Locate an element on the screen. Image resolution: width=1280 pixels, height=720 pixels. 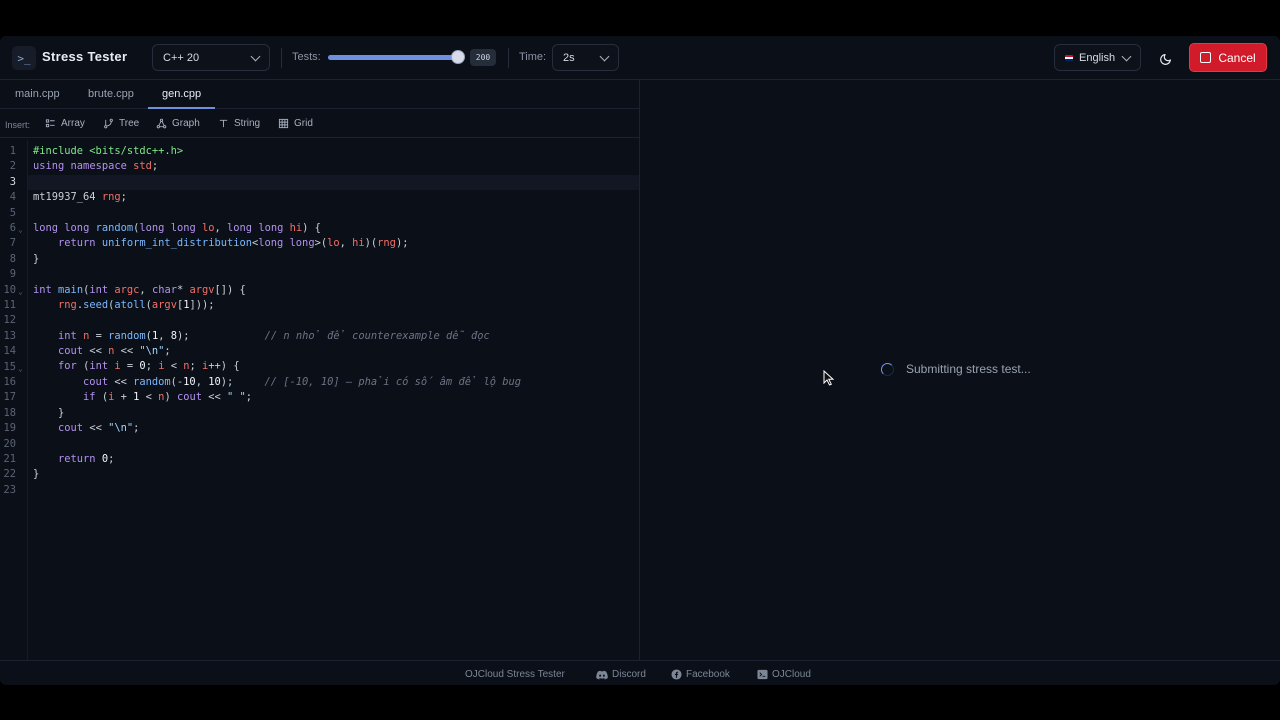
list-icon is located at coordinates (50, 123).